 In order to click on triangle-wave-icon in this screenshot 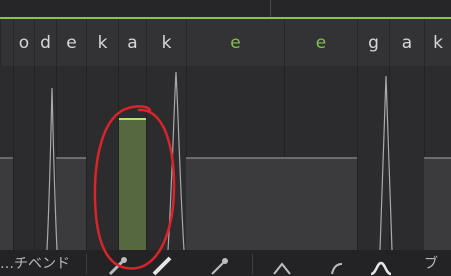, I will do `click(282, 263)`.